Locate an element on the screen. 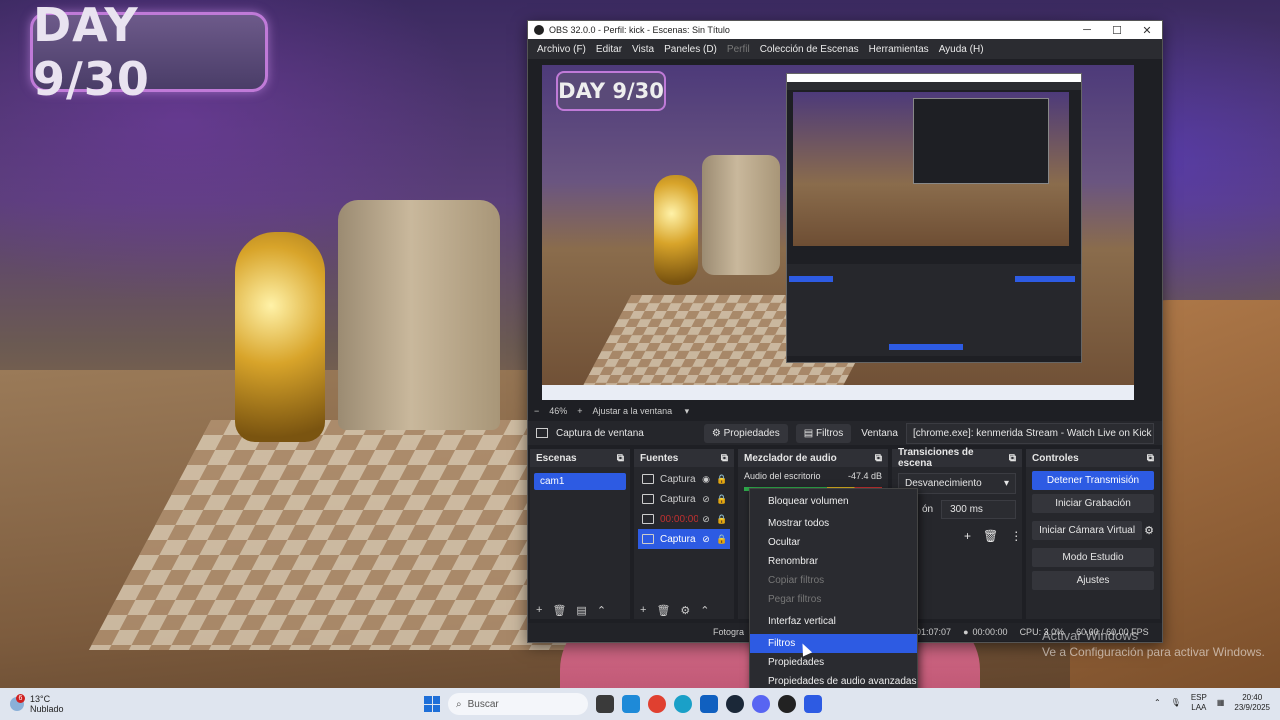  app-icon is located at coordinates (813, 704).